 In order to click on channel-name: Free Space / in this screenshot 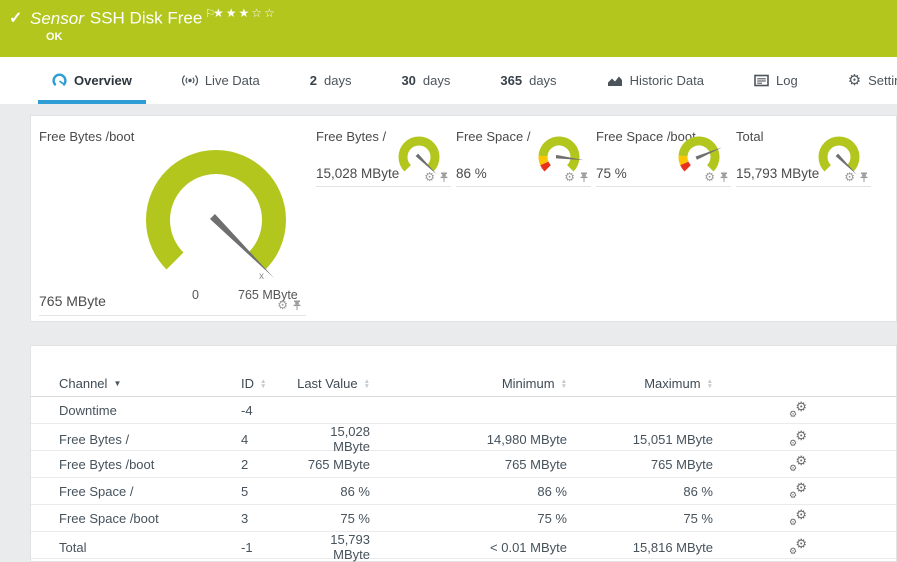, I will do `click(96, 491)`.